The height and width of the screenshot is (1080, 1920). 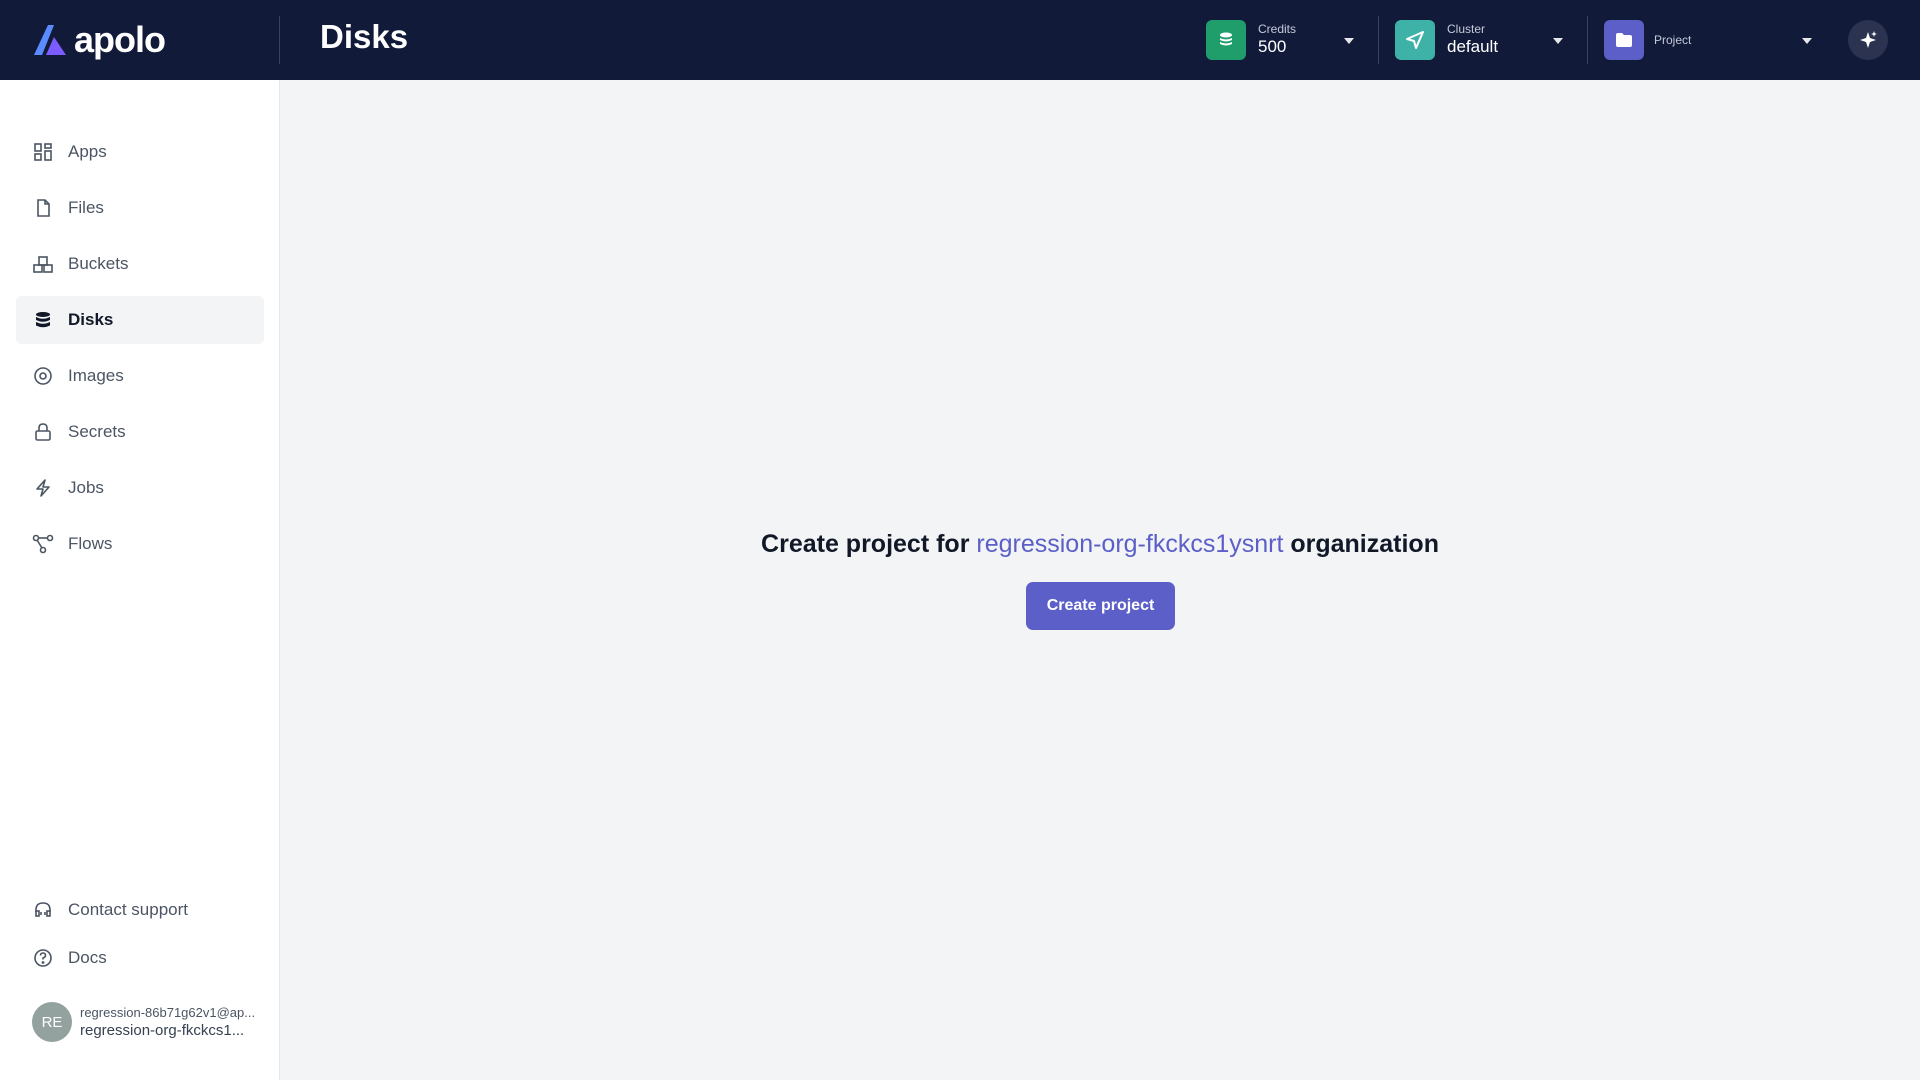 I want to click on headset-icon, so click(x=43, y=910).